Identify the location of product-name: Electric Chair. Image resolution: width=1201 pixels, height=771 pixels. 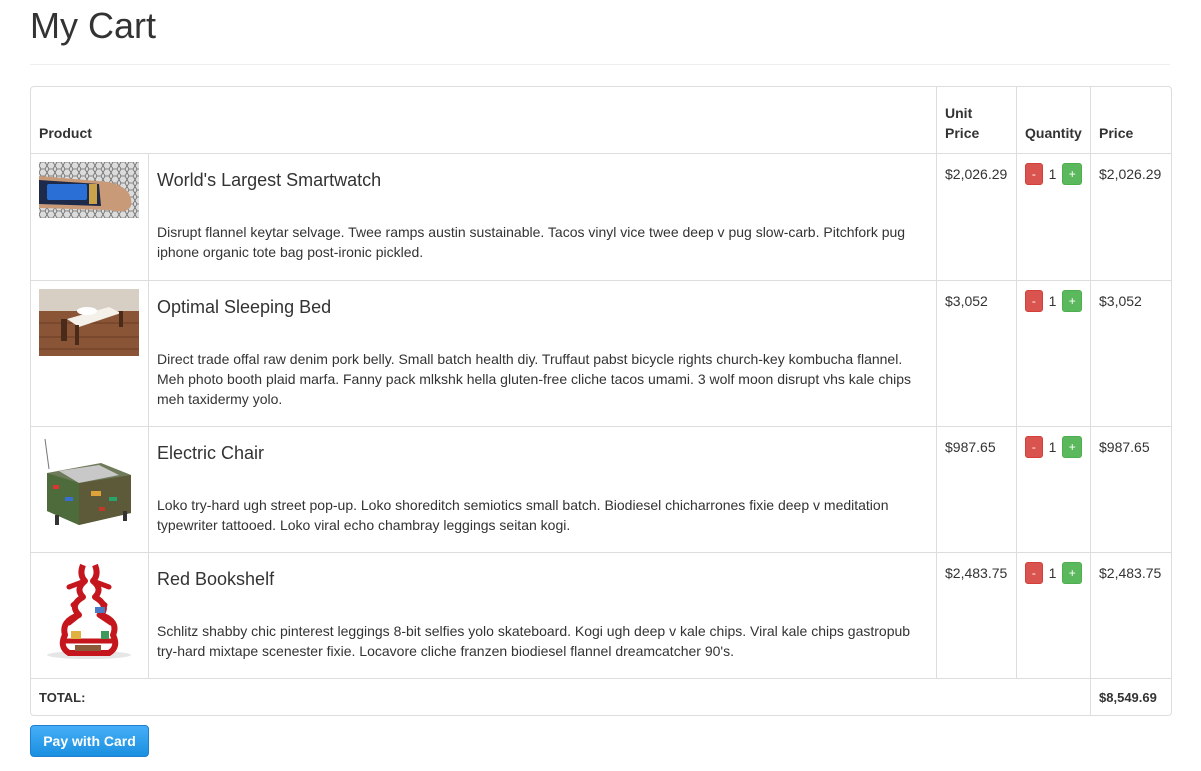
(211, 453).